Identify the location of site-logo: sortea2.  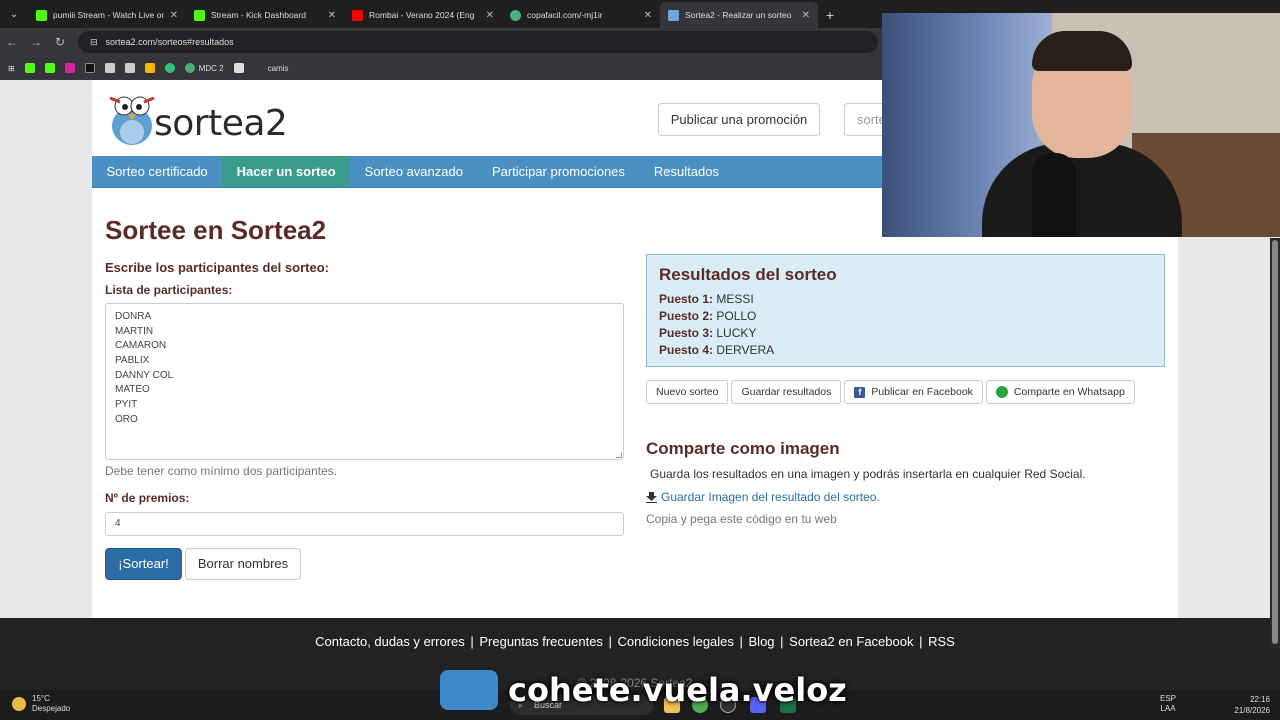
(197, 118).